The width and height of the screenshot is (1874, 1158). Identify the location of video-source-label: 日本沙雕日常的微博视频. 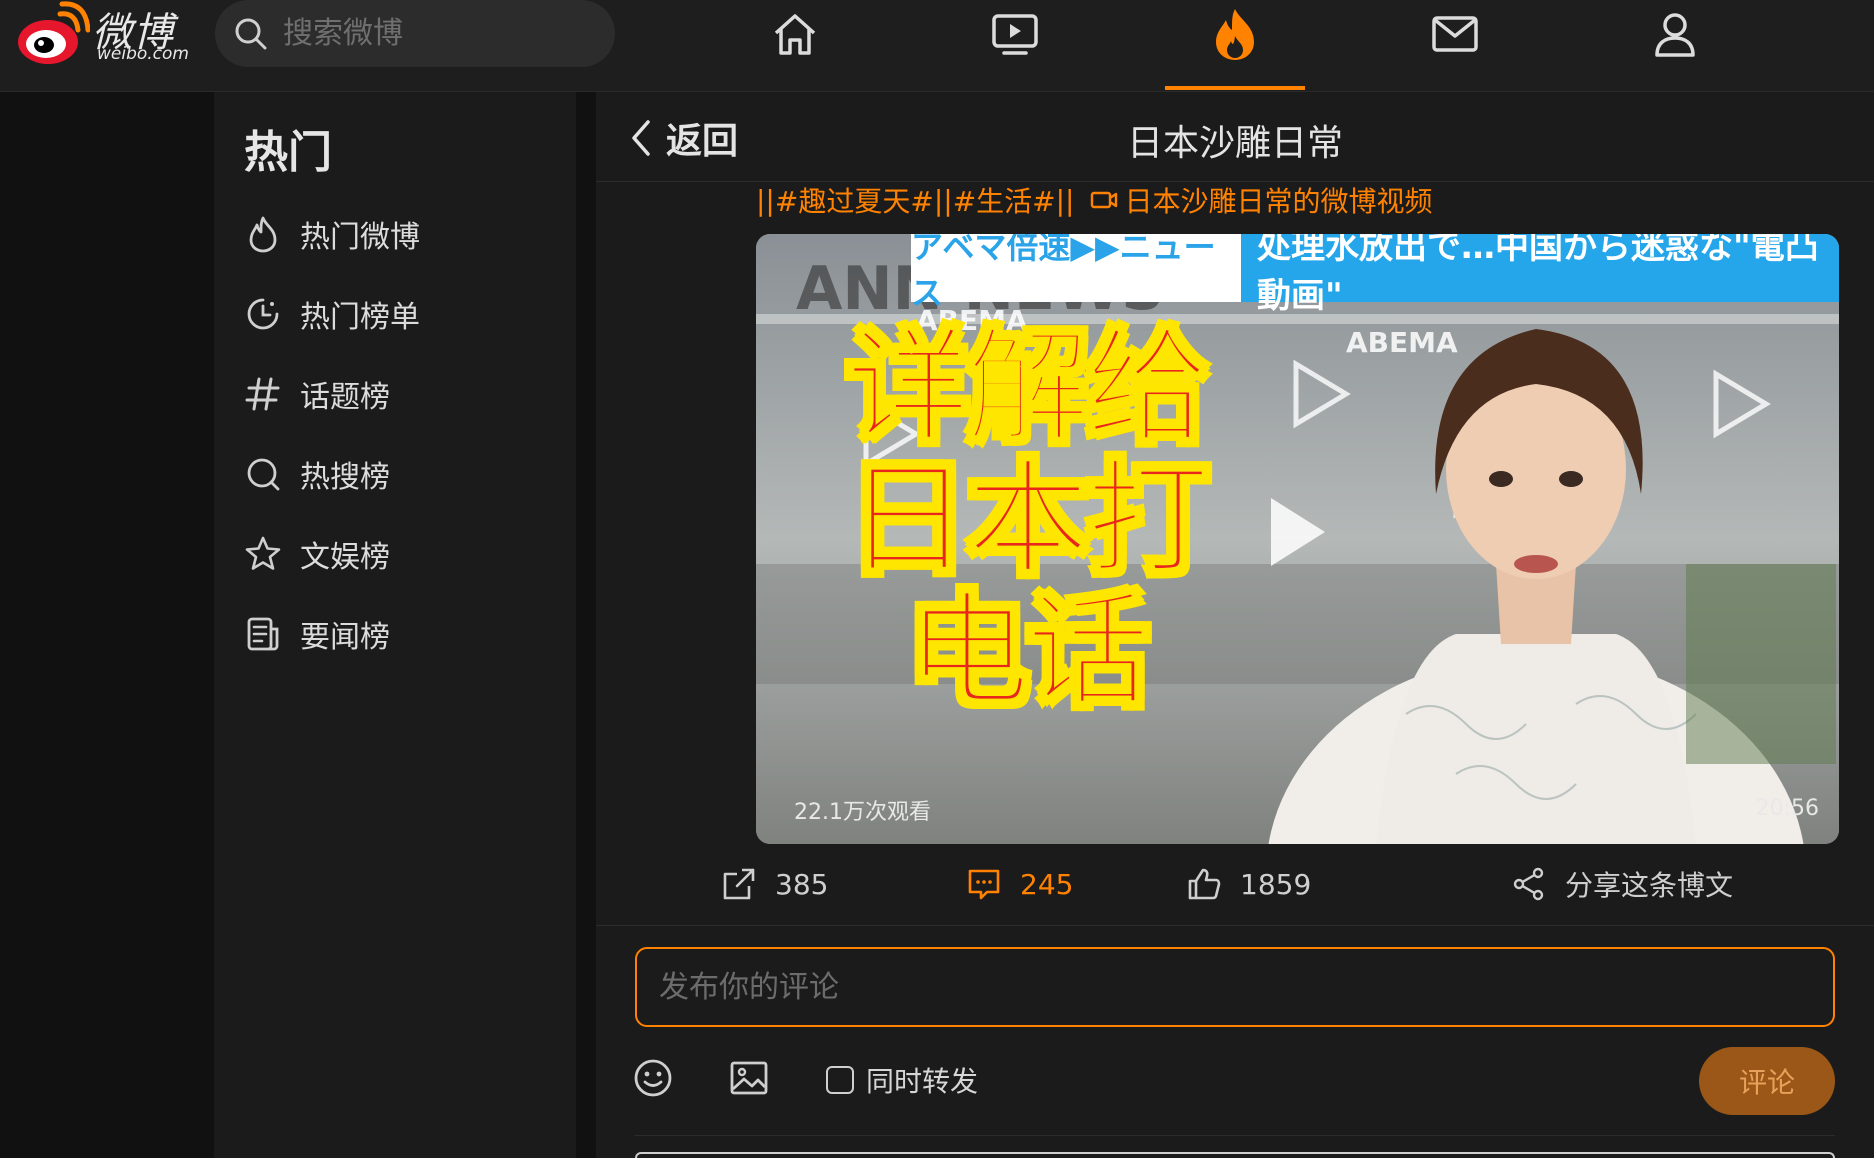
(1278, 201).